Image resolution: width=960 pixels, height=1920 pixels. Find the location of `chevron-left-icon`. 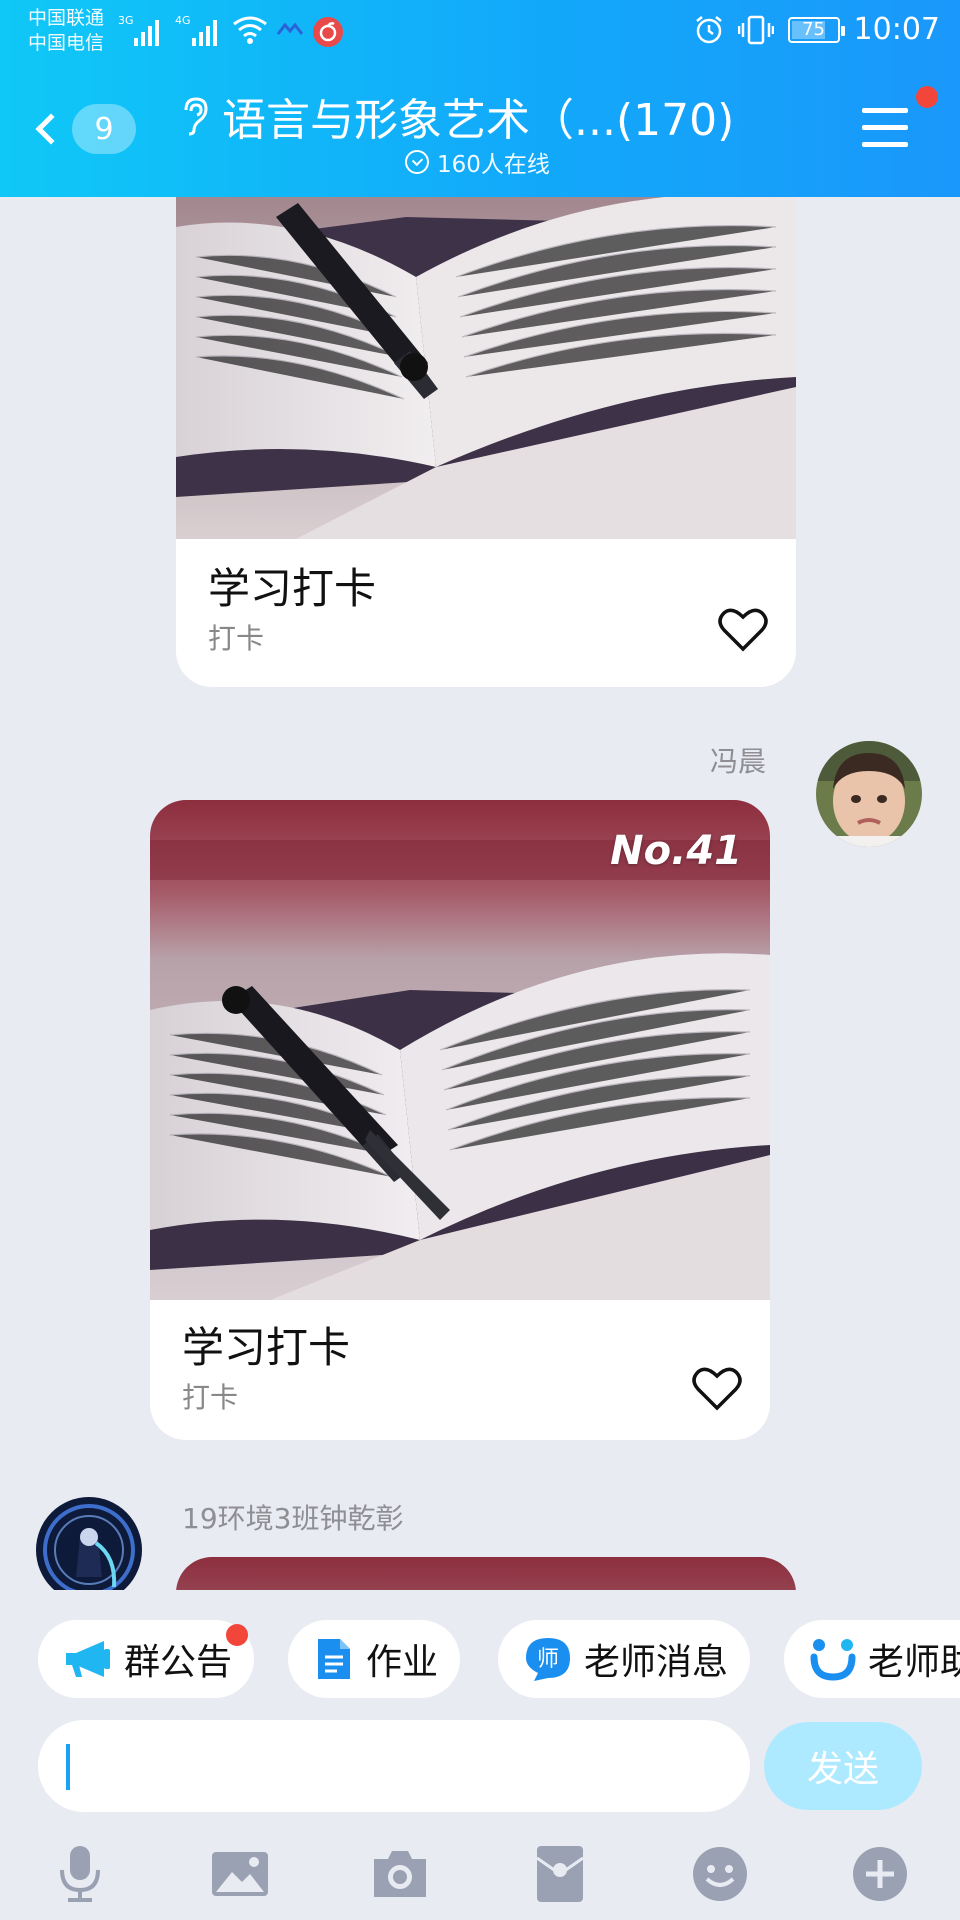

chevron-left-icon is located at coordinates (51, 129).